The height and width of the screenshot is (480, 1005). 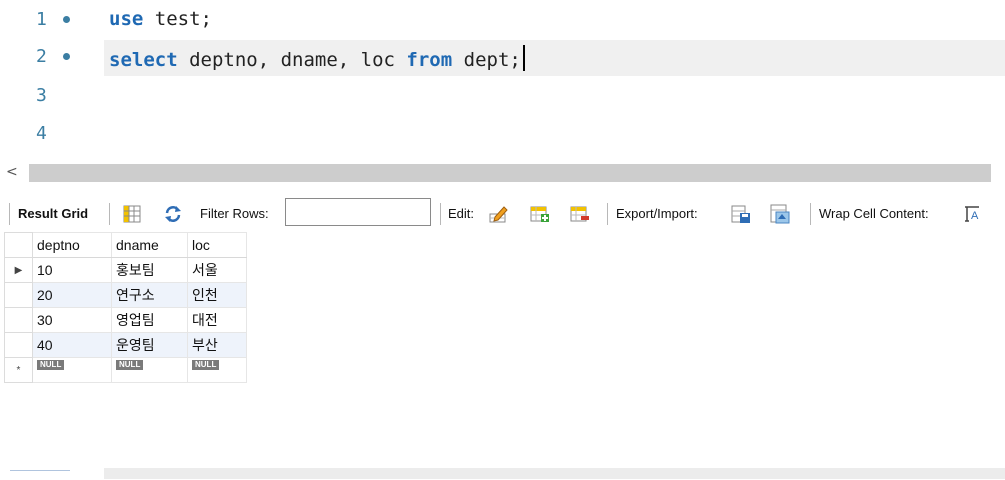 I want to click on editor-horizontal-scrollbar: <, so click(x=502, y=173).